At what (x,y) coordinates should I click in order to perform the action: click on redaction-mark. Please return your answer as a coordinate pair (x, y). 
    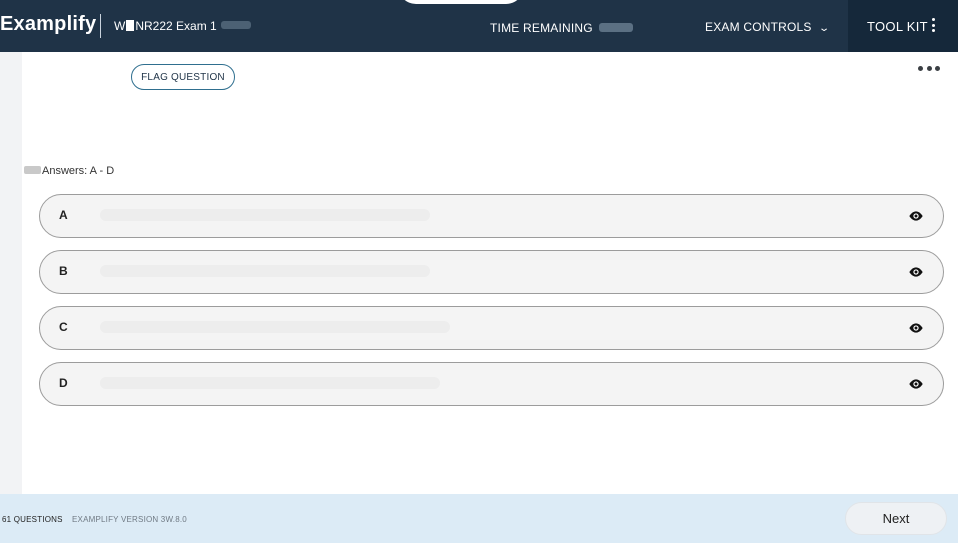
    Looking at the image, I should click on (130, 25).